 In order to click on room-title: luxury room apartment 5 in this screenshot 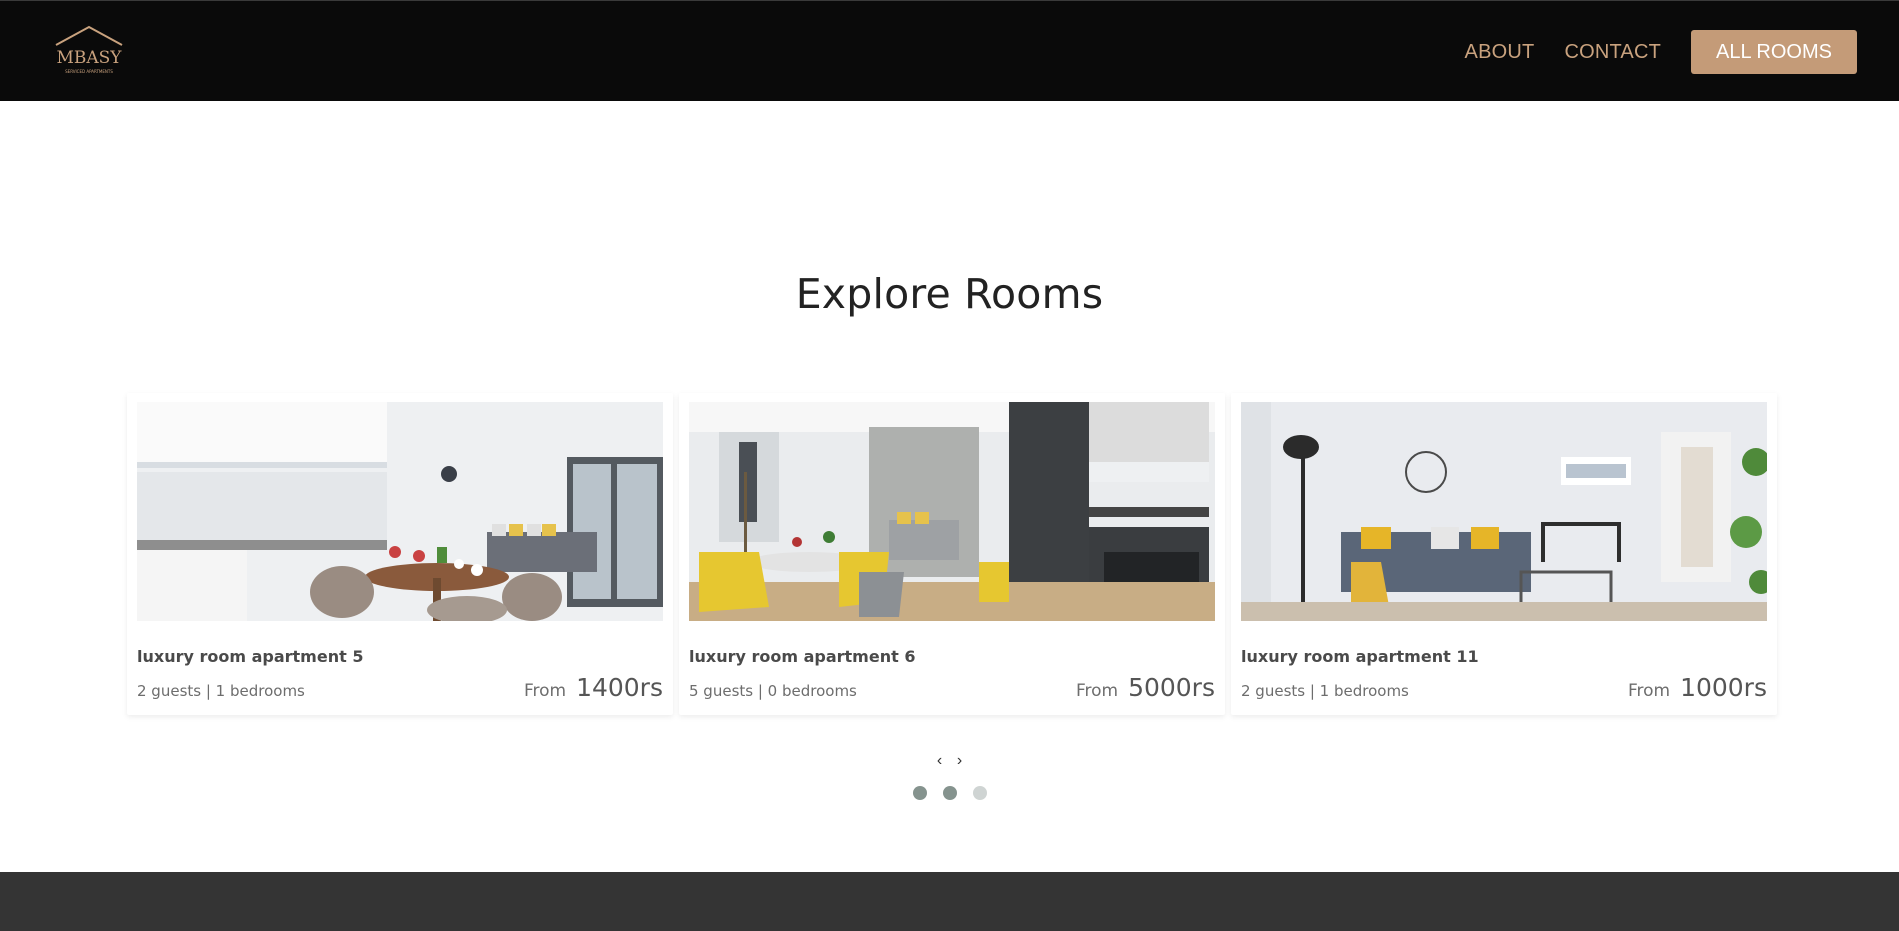, I will do `click(250, 656)`.